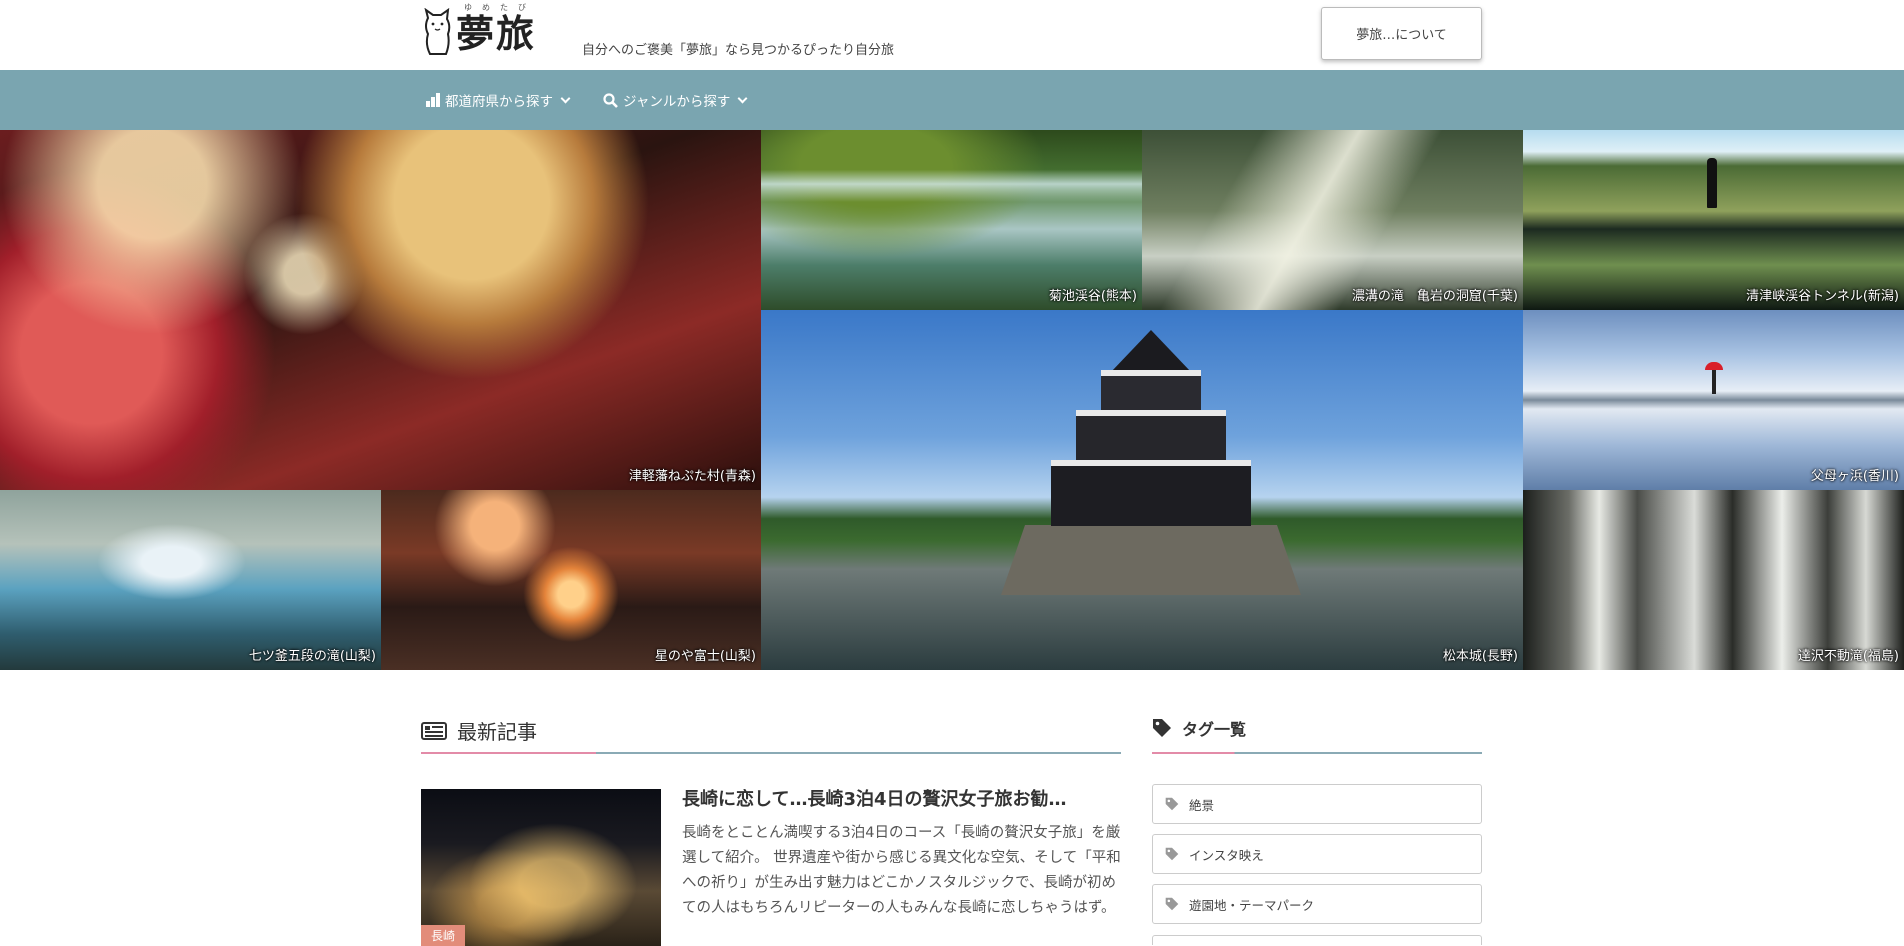  Describe the element at coordinates (738, 50) in the screenshot. I see `site-tagline: 自分へのご褒美「夢旅」なら見つかるぴったり自分旅` at that location.